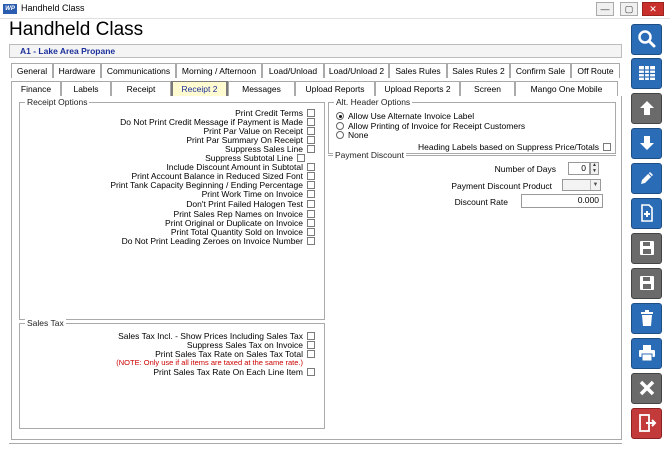  Describe the element at coordinates (77, 70) in the screenshot. I see `tab-hardware: Hardware` at that location.